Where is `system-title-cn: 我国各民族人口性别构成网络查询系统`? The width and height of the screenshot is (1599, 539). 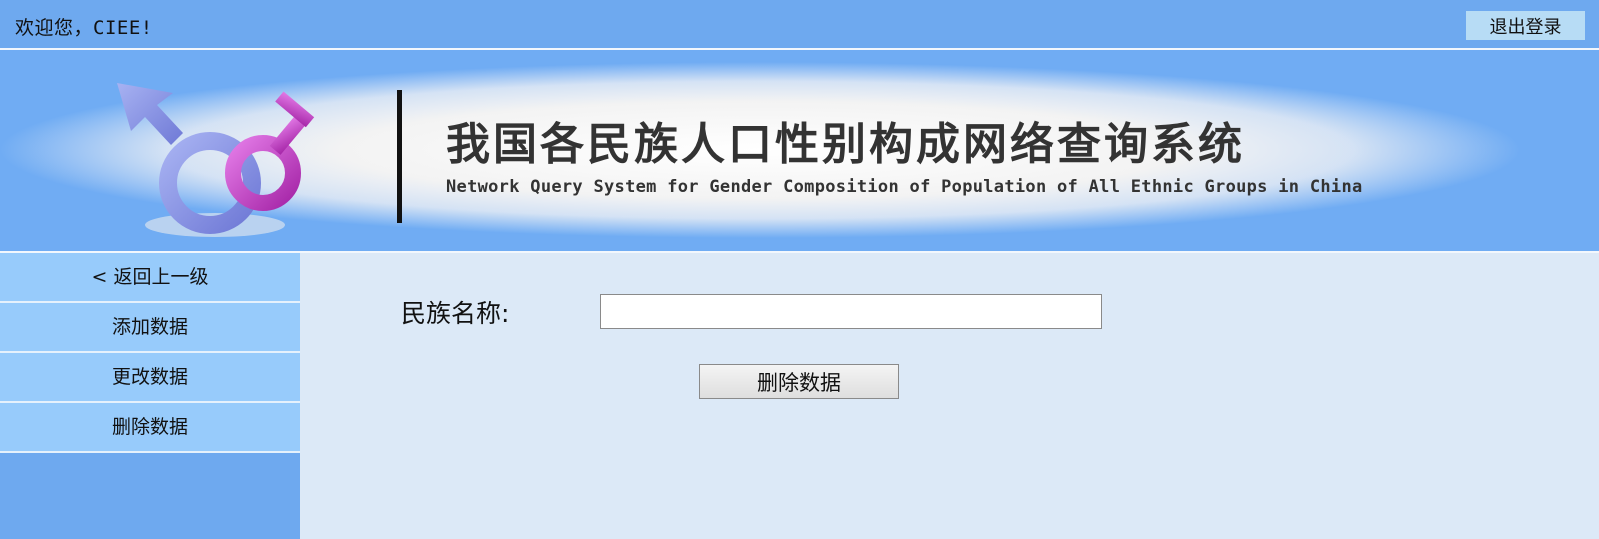 system-title-cn: 我国各民族人口性别构成网络查询系统 is located at coordinates (845, 144).